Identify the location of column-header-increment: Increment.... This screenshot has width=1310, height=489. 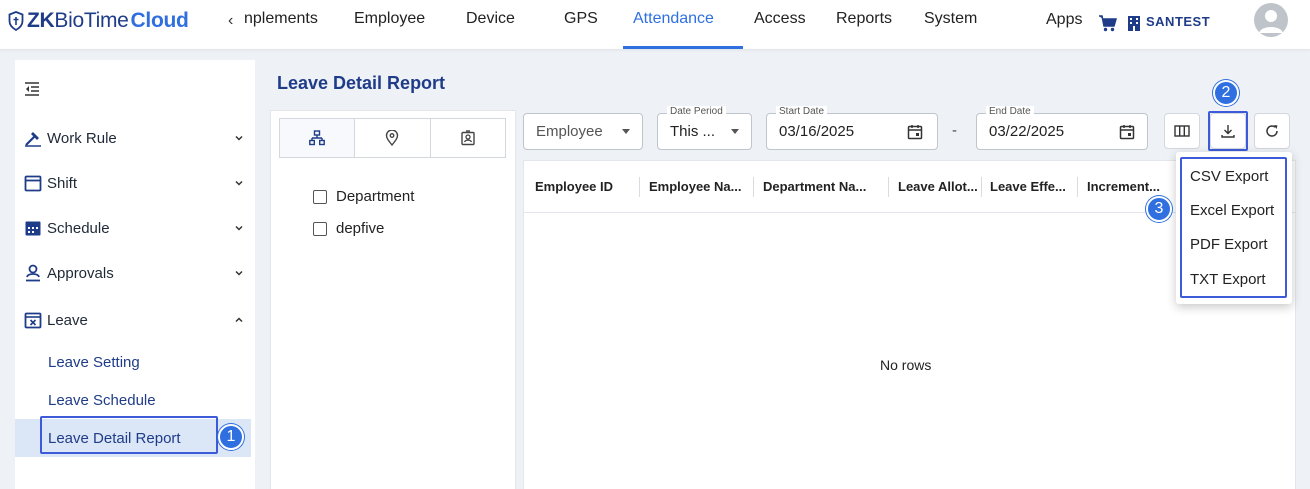
(1123, 186).